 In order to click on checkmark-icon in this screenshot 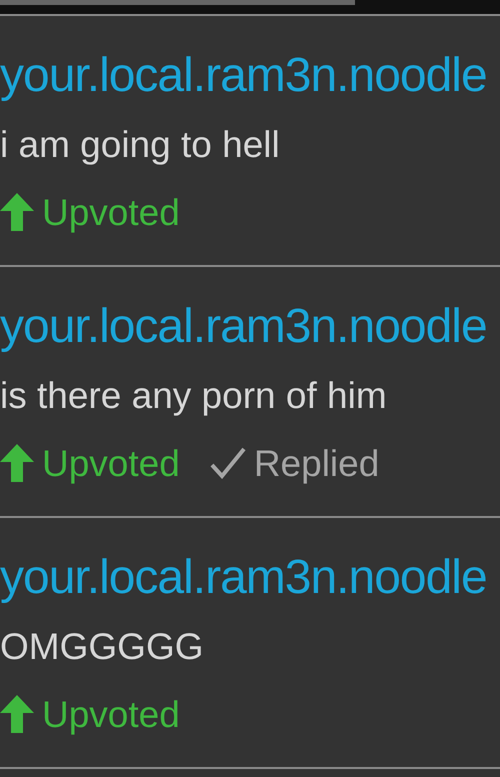, I will do `click(228, 463)`.